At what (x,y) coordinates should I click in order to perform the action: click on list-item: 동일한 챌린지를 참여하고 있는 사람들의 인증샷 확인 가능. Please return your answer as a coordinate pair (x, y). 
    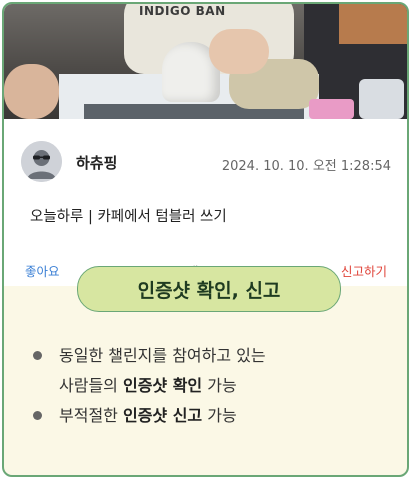
    Looking at the image, I should click on (209, 371).